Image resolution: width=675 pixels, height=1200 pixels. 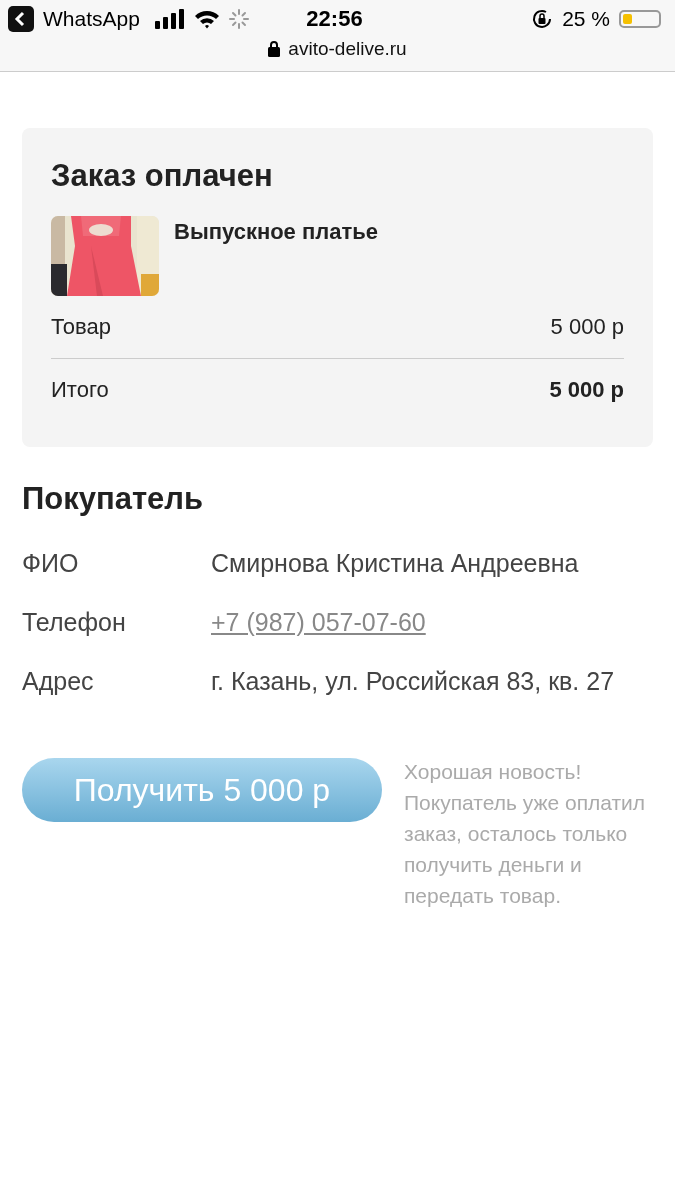 I want to click on field-label: Телефон, so click(x=74, y=622).